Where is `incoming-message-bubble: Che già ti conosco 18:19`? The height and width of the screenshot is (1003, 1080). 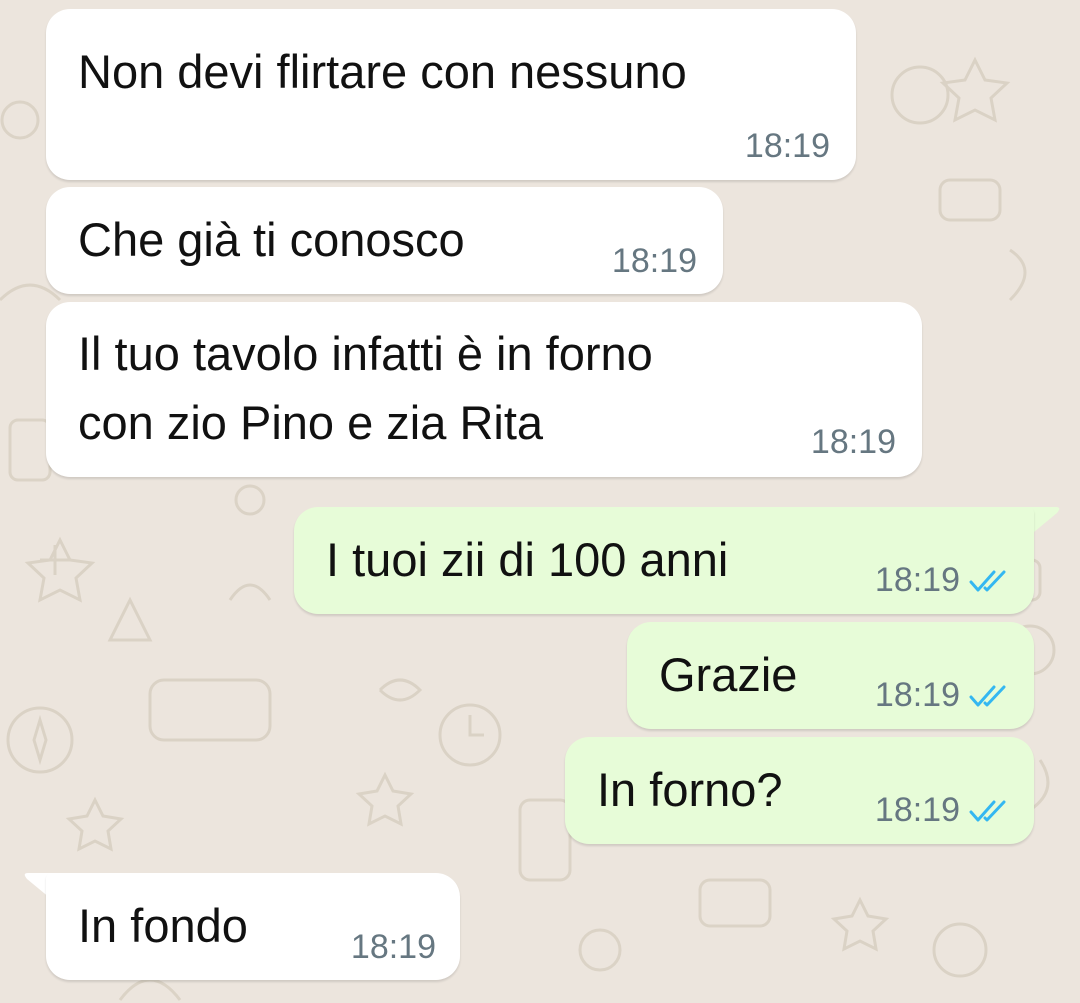 incoming-message-bubble: Che già ti conosco 18:19 is located at coordinates (384, 240).